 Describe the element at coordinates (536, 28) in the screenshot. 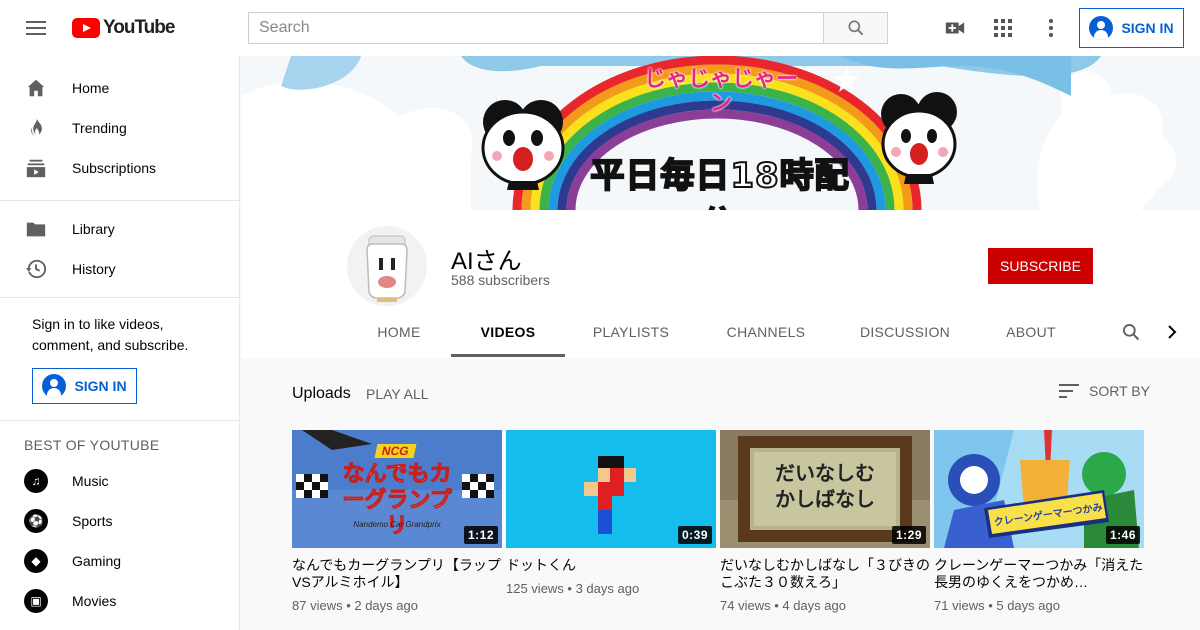

I see `search-input: Search` at that location.